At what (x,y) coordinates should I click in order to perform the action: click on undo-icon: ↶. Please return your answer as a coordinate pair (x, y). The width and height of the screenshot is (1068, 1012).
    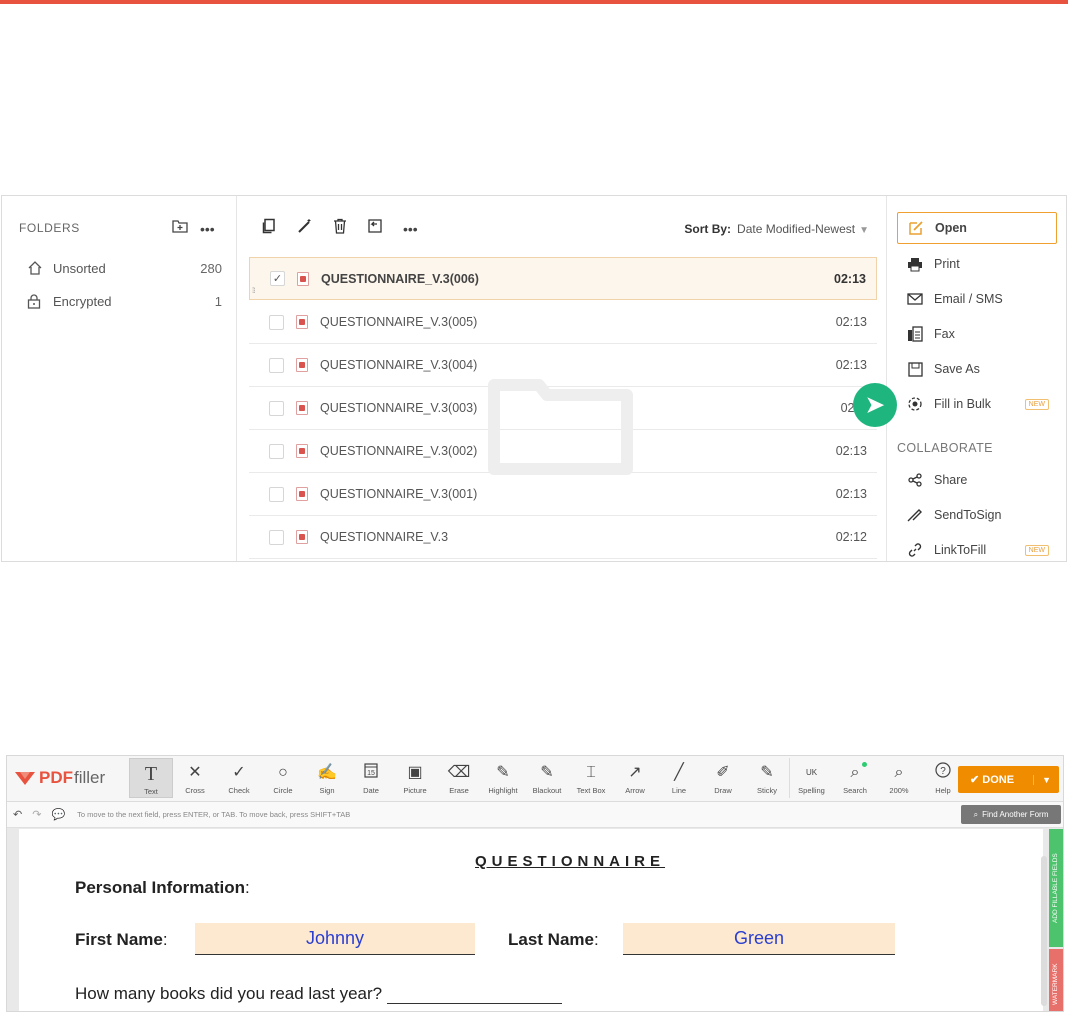
    Looking at the image, I should click on (17, 814).